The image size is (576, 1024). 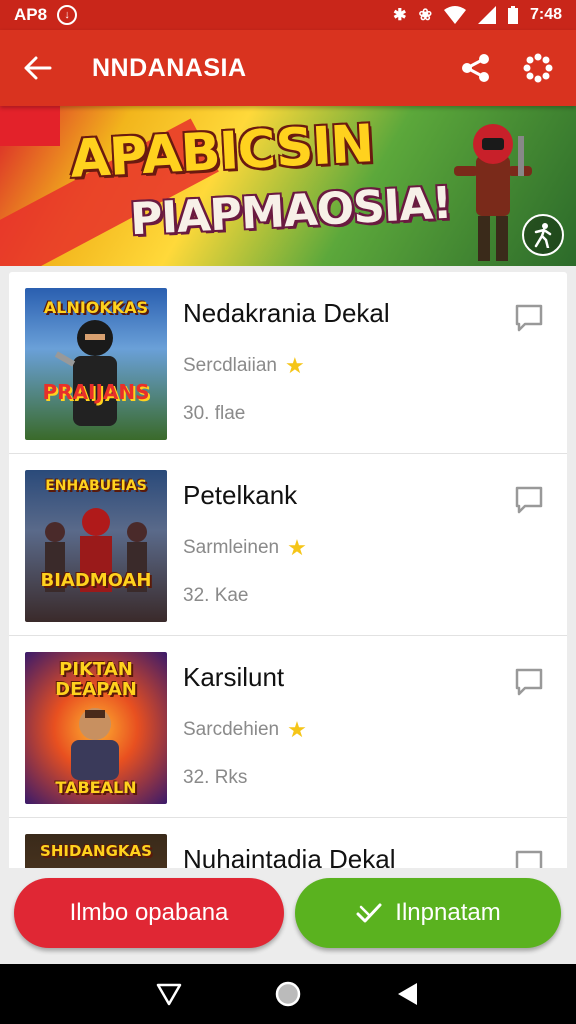 What do you see at coordinates (214, 413) in the screenshot?
I see `game-size: 30. flae` at bounding box center [214, 413].